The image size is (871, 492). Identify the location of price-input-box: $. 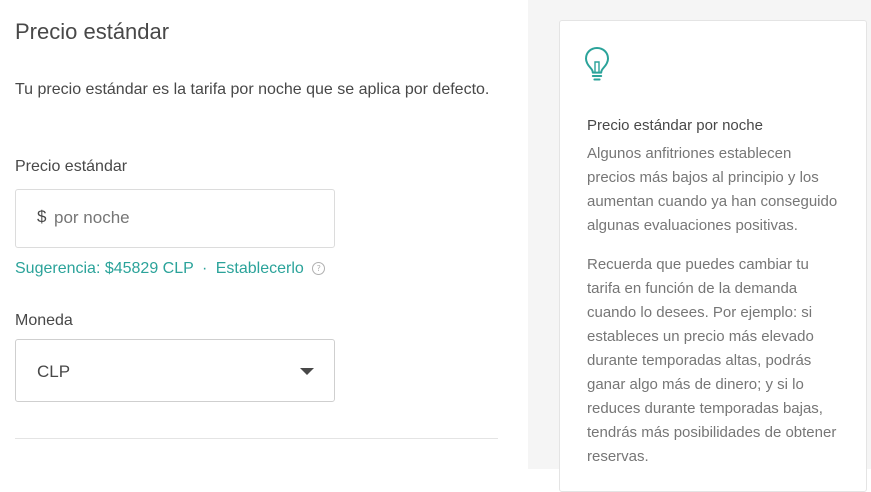
(175, 218).